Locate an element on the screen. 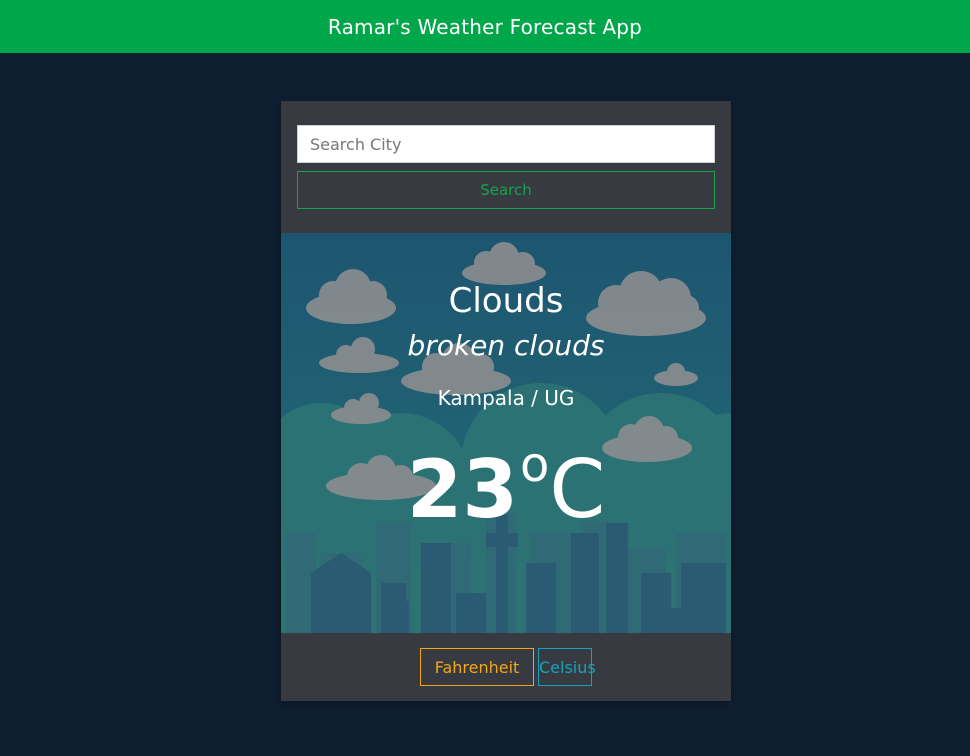 This screenshot has width=970, height=756. search-city-input is located at coordinates (506, 144).